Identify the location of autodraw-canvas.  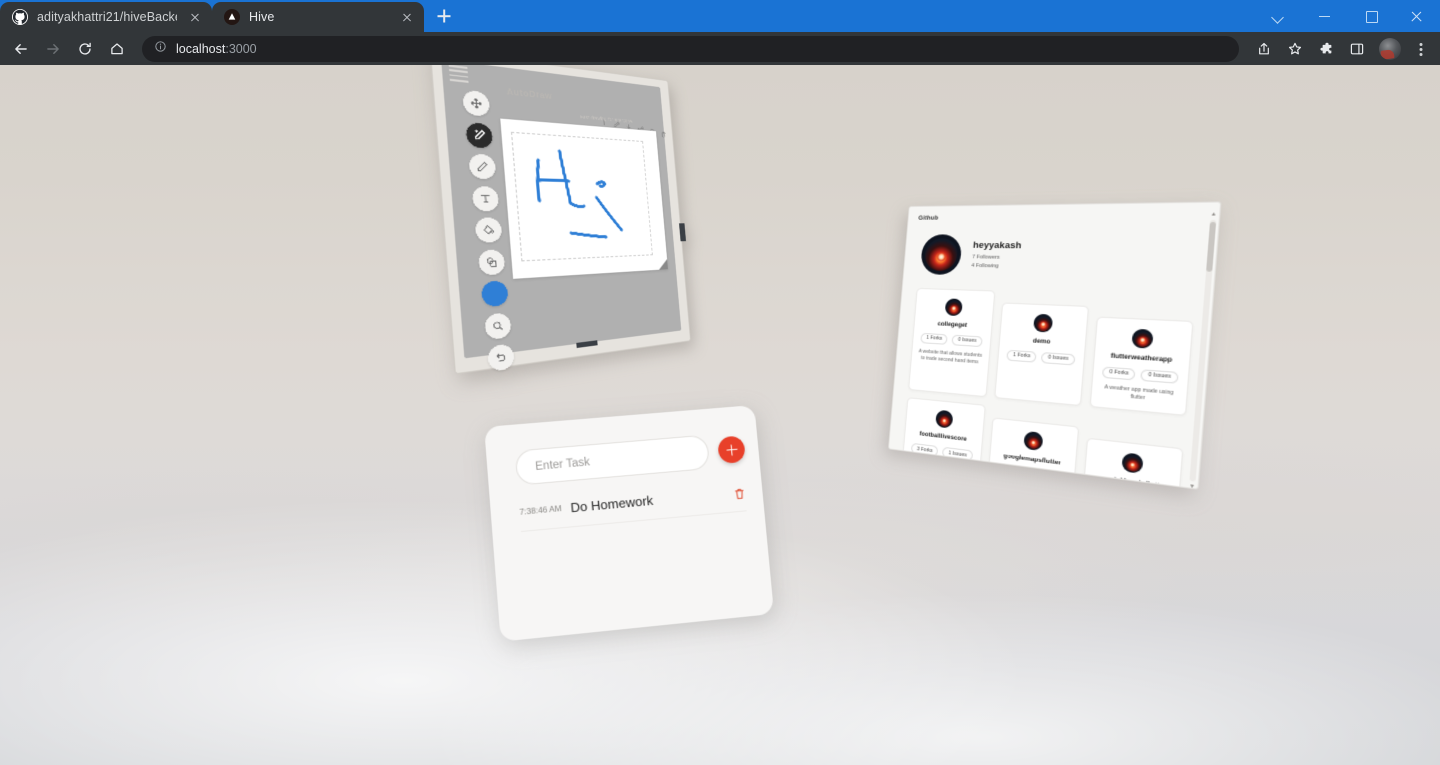
(584, 198).